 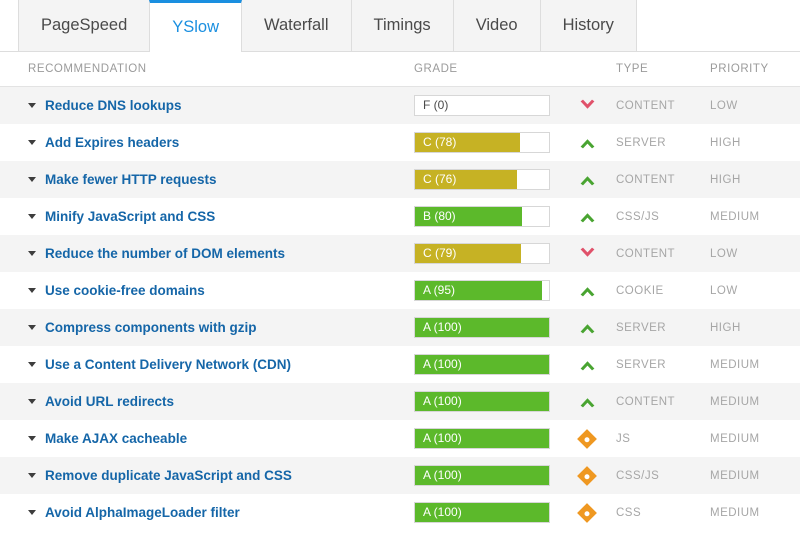 What do you see at coordinates (116, 438) in the screenshot?
I see `recommendation-link: Make AJAX cacheable` at bounding box center [116, 438].